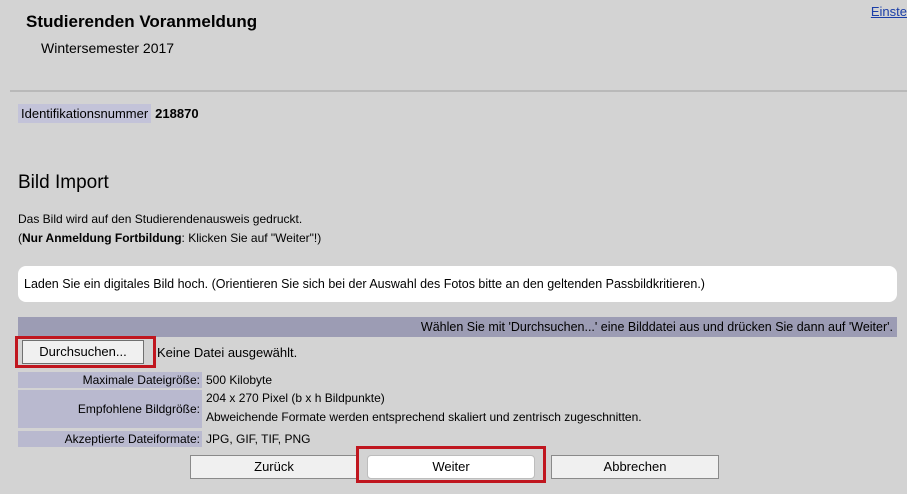 The height and width of the screenshot is (494, 907). I want to click on identification-row: Identifikationsnummer 218870, so click(108, 113).